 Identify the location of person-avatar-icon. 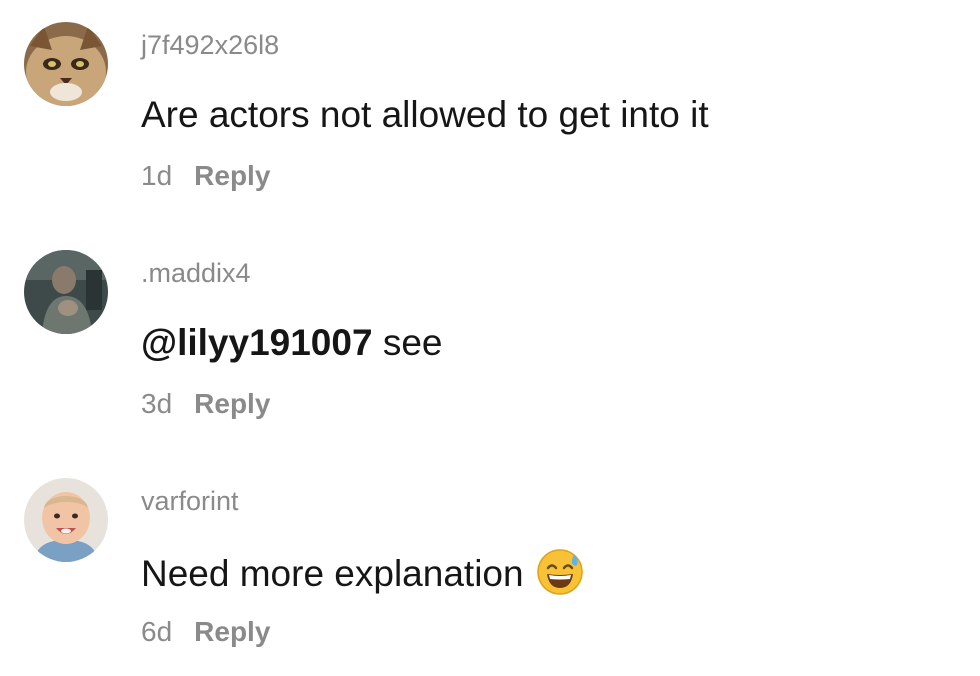
(66, 292).